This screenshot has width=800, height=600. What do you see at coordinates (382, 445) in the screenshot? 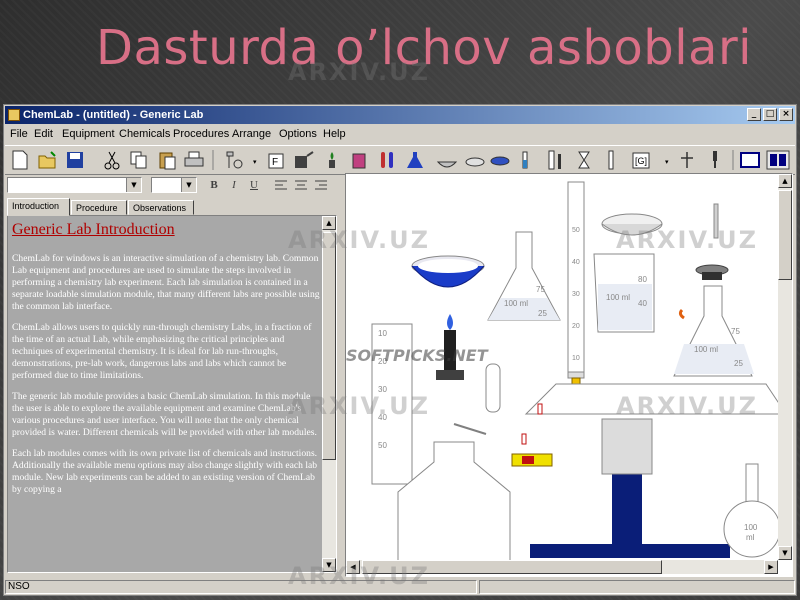
I see `burette-mark: 50` at bounding box center [382, 445].